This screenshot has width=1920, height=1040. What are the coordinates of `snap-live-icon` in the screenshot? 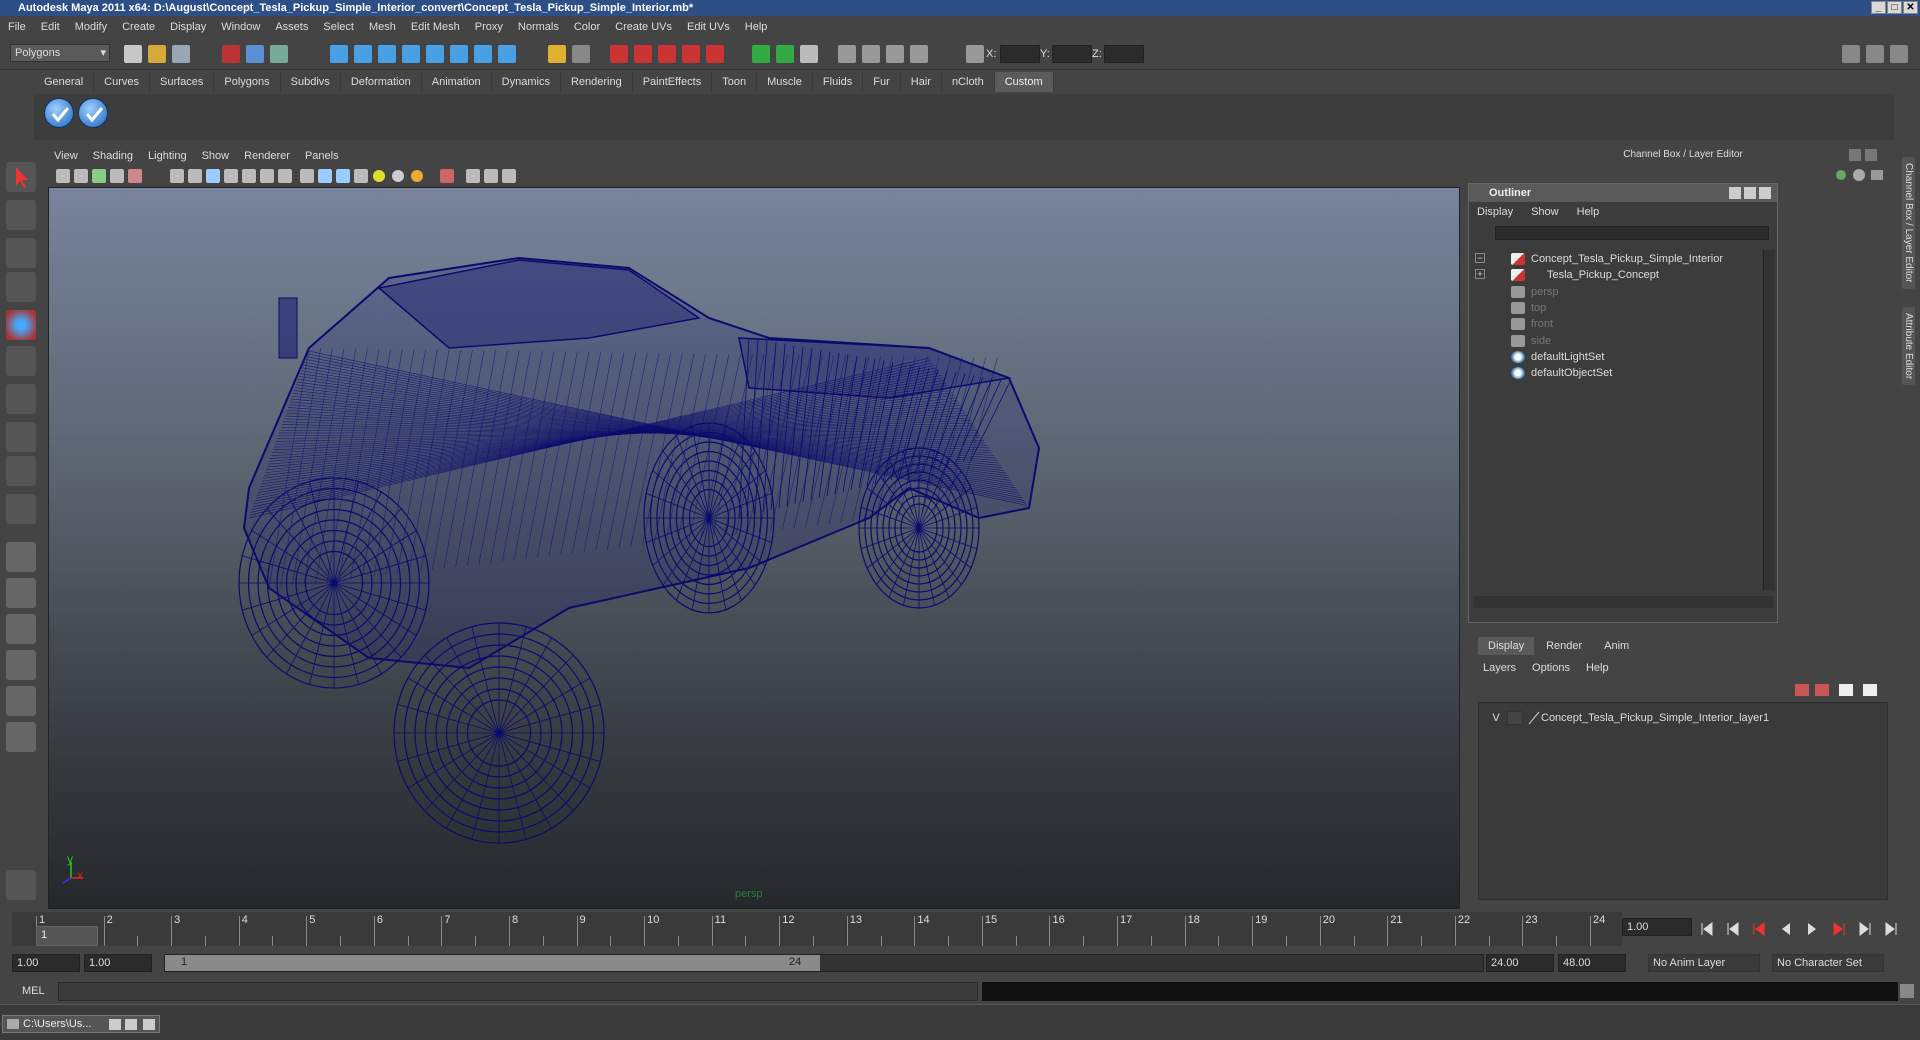 It's located at (435, 54).